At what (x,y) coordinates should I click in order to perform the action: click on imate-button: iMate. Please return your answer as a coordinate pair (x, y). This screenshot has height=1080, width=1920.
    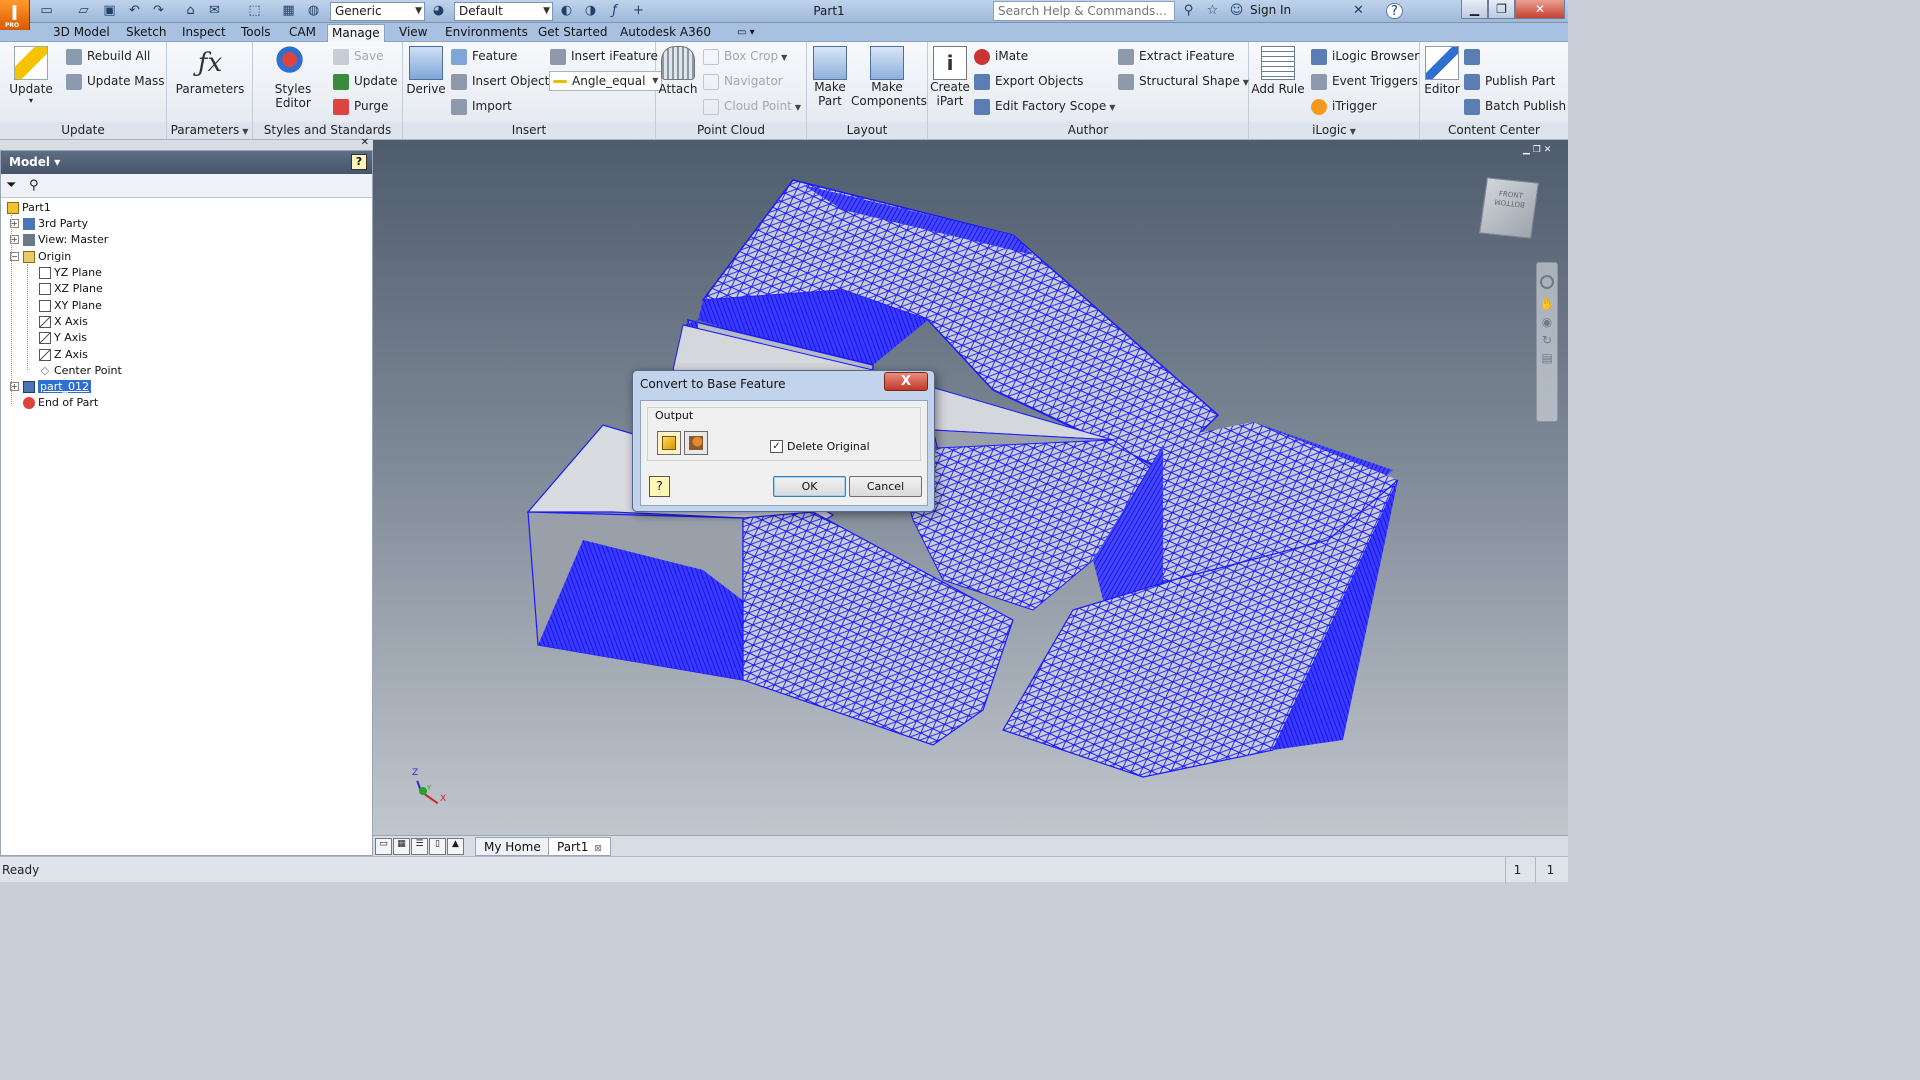
    Looking at the image, I should click on (1001, 56).